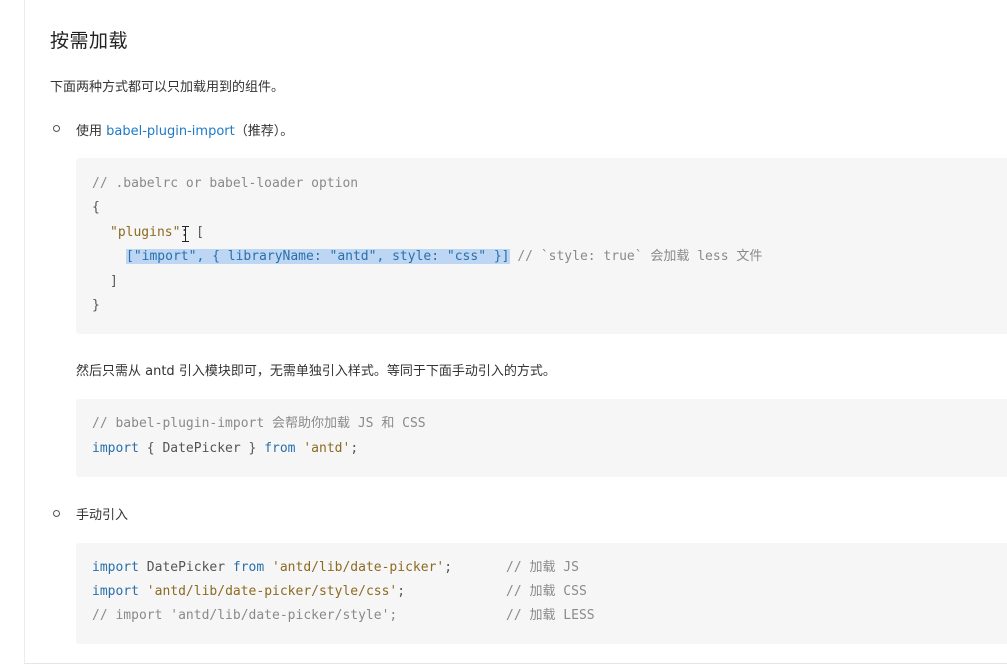 The width and height of the screenshot is (1007, 669). I want to click on explanation-text: 然后只需从 antd 引入模块即可，无需单独引入样式。等同于下面手动引入的方式。, so click(316, 371).